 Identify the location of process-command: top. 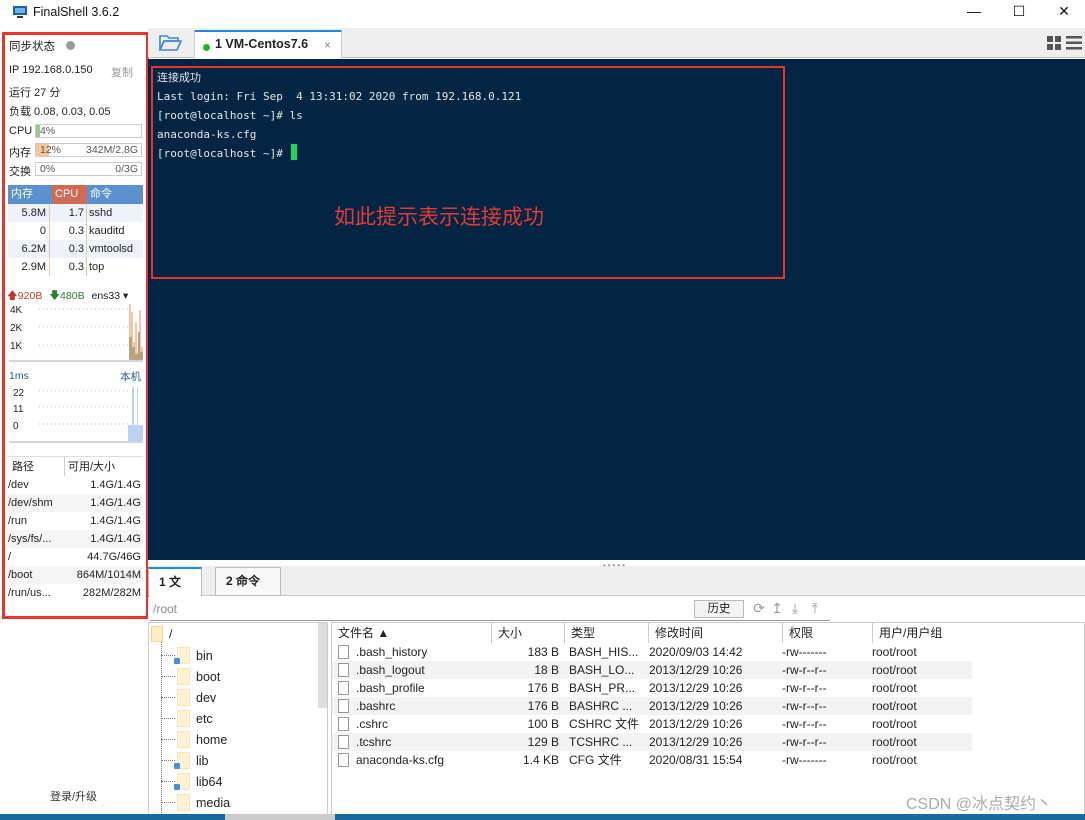
(97, 267).